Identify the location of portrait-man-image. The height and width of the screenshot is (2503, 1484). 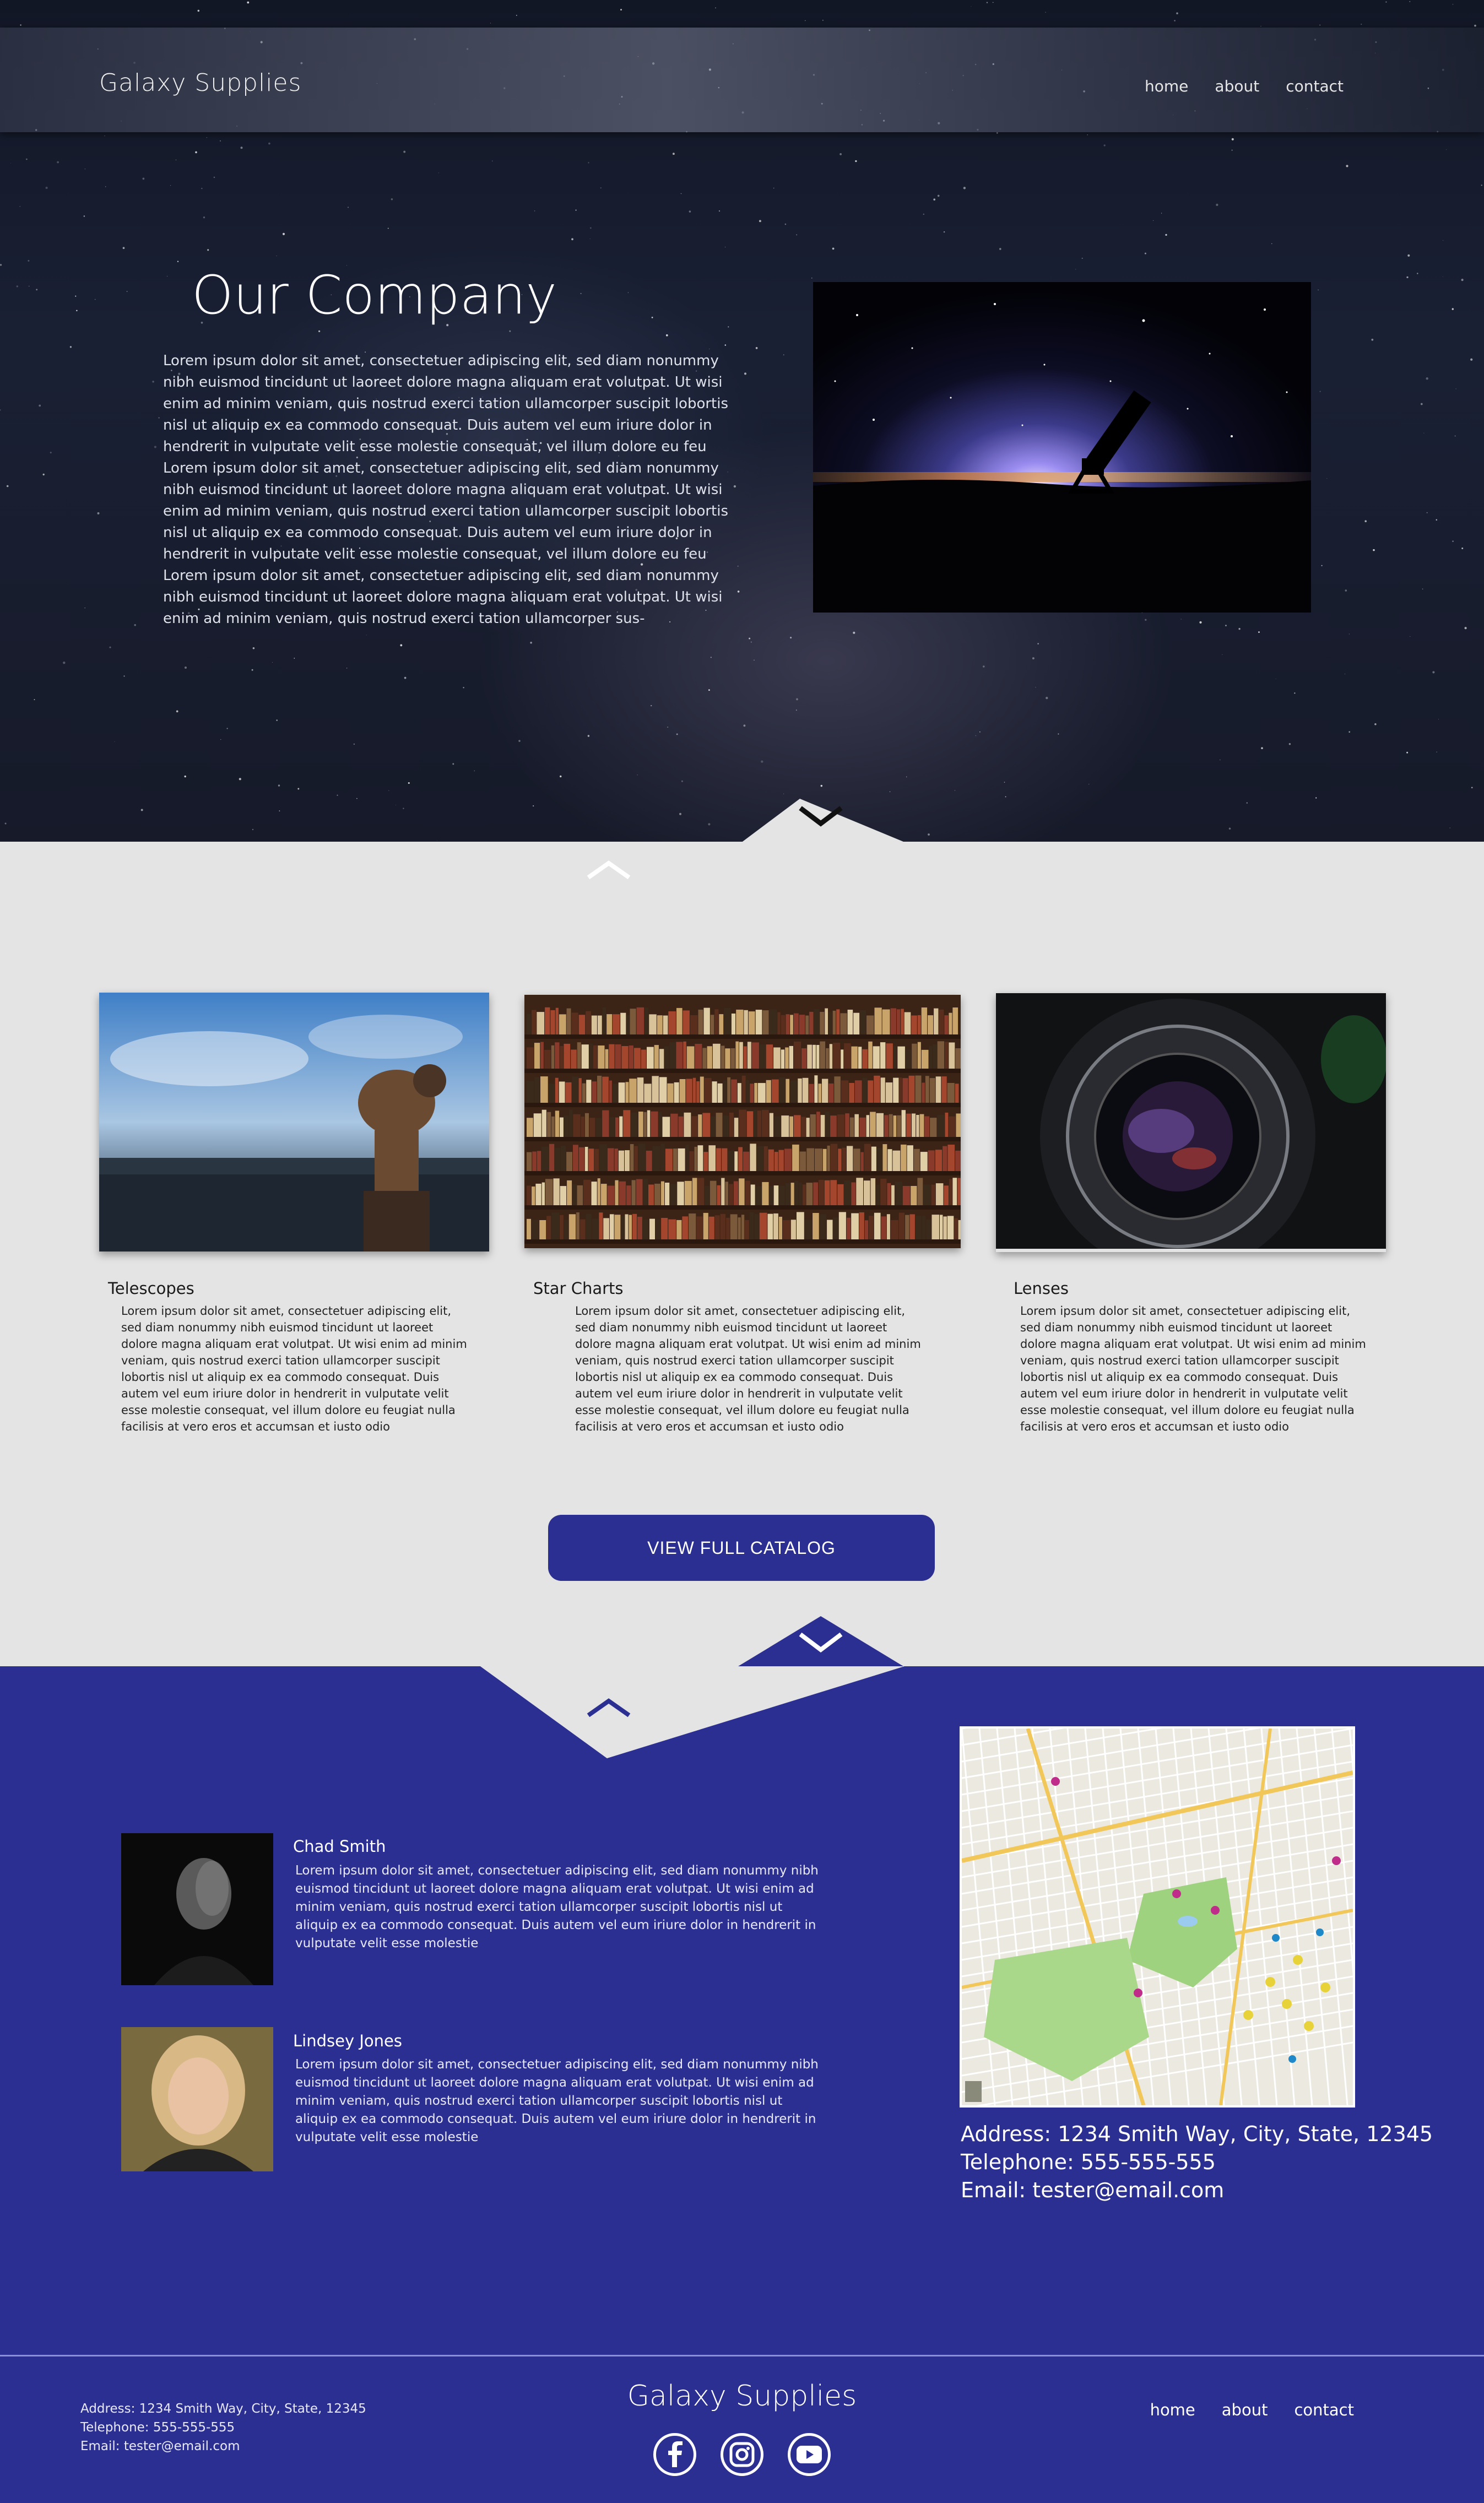
(197, 1909).